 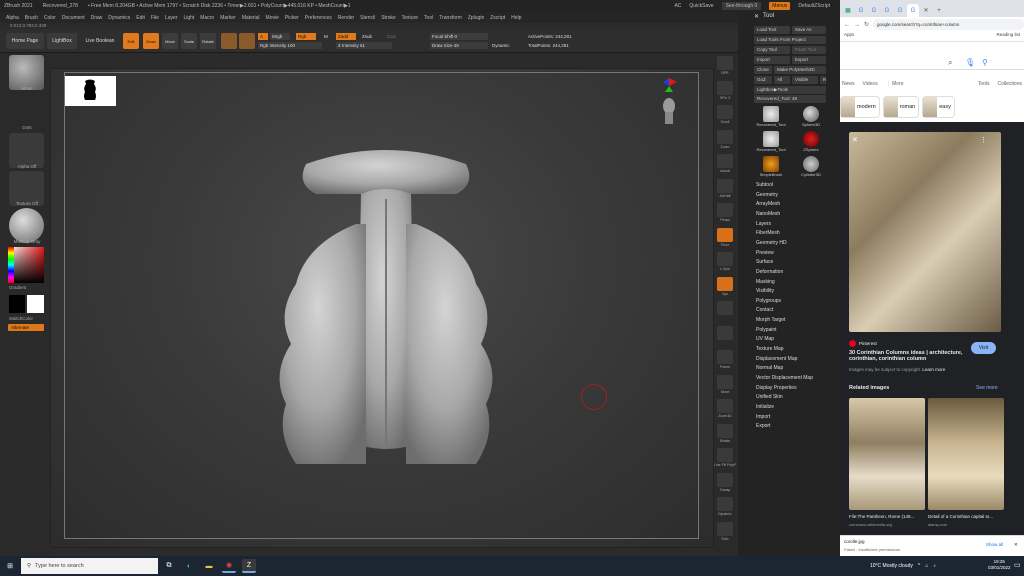 What do you see at coordinates (866, 24) in the screenshot?
I see `reload-icon: ↻` at bounding box center [866, 24].